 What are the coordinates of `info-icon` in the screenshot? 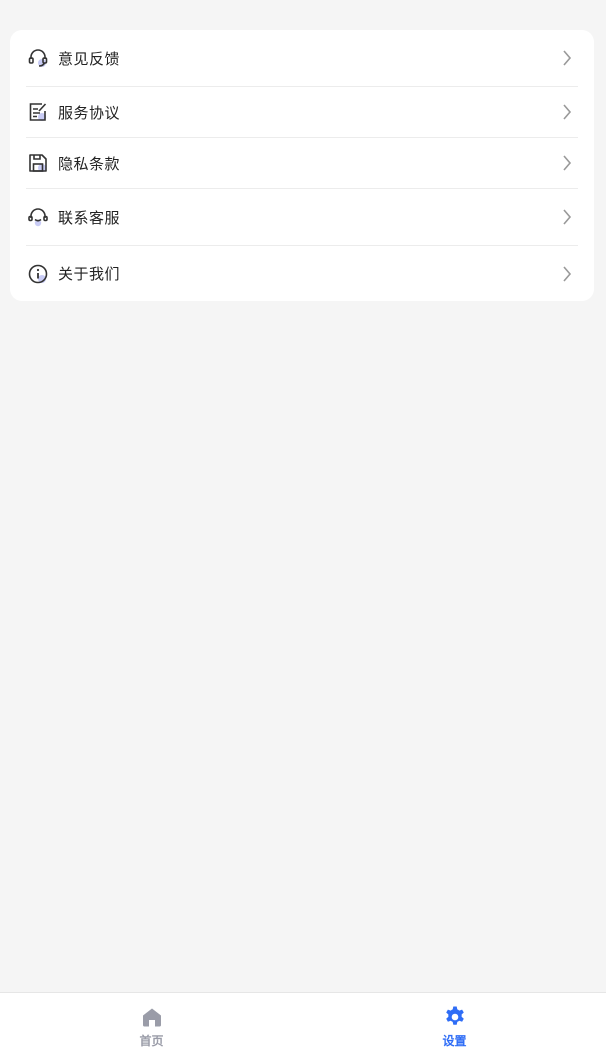 It's located at (38, 274).